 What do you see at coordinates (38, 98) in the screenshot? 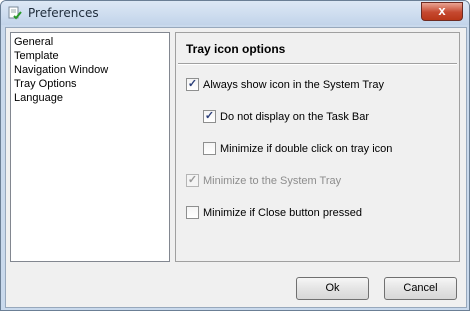
I see `nav-item-language: Language` at bounding box center [38, 98].